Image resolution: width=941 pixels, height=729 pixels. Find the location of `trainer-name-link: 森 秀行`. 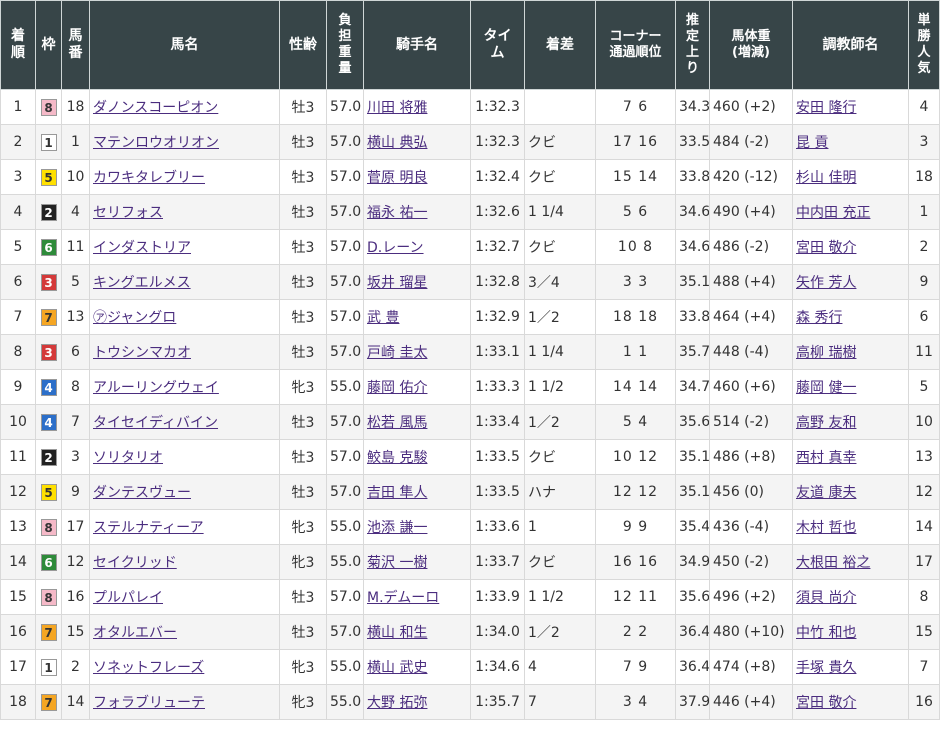

trainer-name-link: 森 秀行 is located at coordinates (819, 318).